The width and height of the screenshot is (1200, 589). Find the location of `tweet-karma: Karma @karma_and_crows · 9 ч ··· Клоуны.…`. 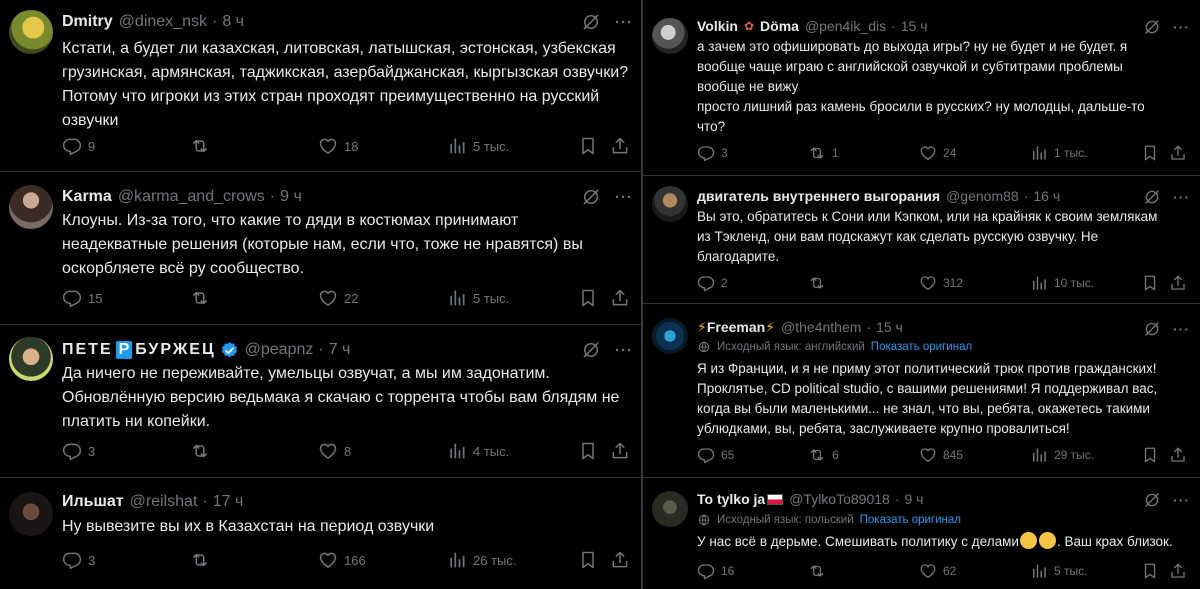

tweet-karma: Karma @karma_and_crows · 9 ч ··· Клоуны.… is located at coordinates (320, 248).